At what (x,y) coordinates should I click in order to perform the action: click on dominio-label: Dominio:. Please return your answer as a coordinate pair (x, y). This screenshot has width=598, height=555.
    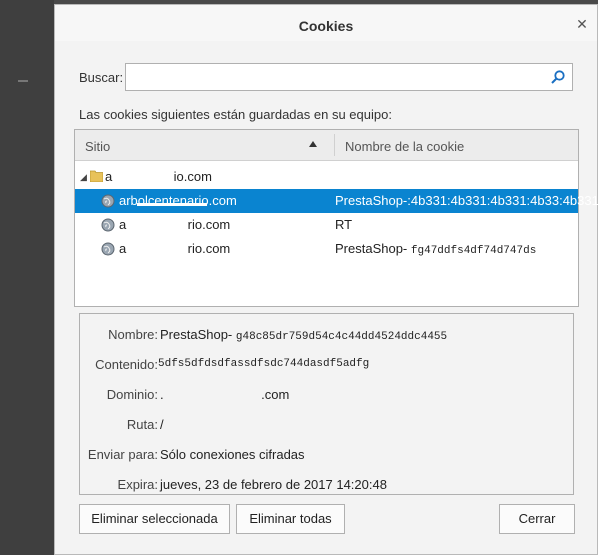
    Looking at the image, I should click on (132, 394).